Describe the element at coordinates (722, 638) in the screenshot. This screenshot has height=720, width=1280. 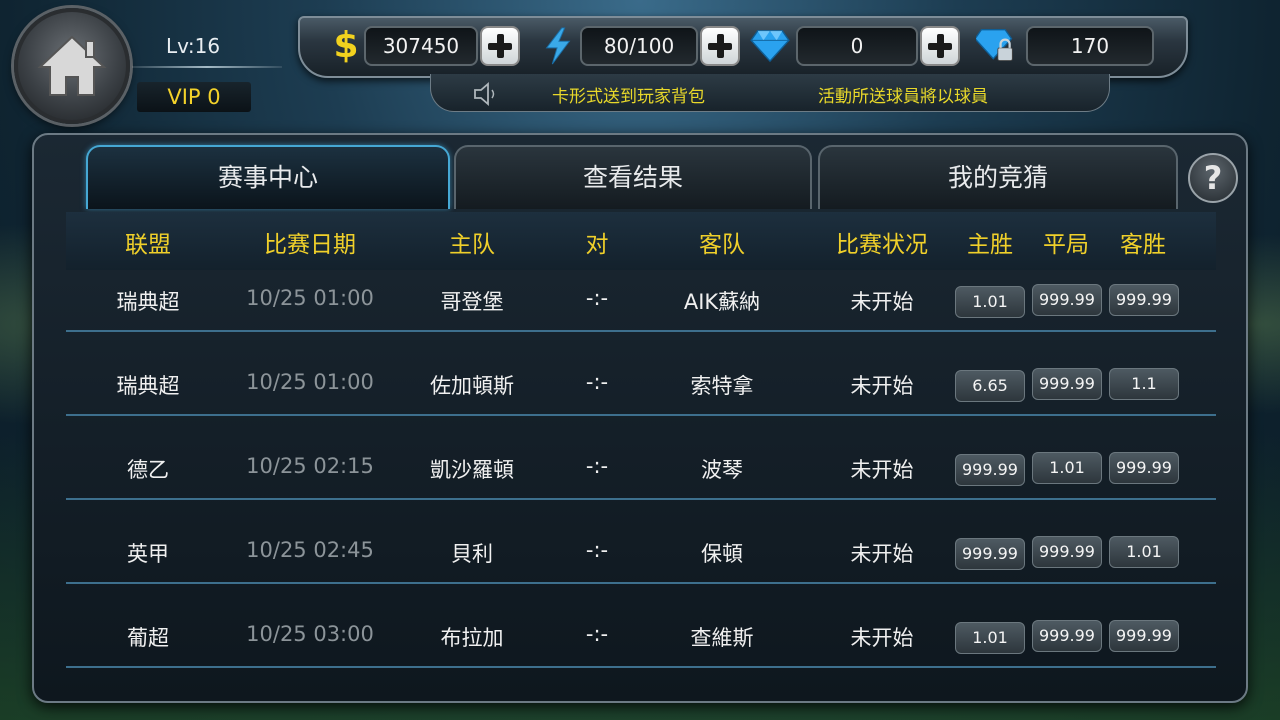
I see `away-team-cell: 查維斯` at that location.